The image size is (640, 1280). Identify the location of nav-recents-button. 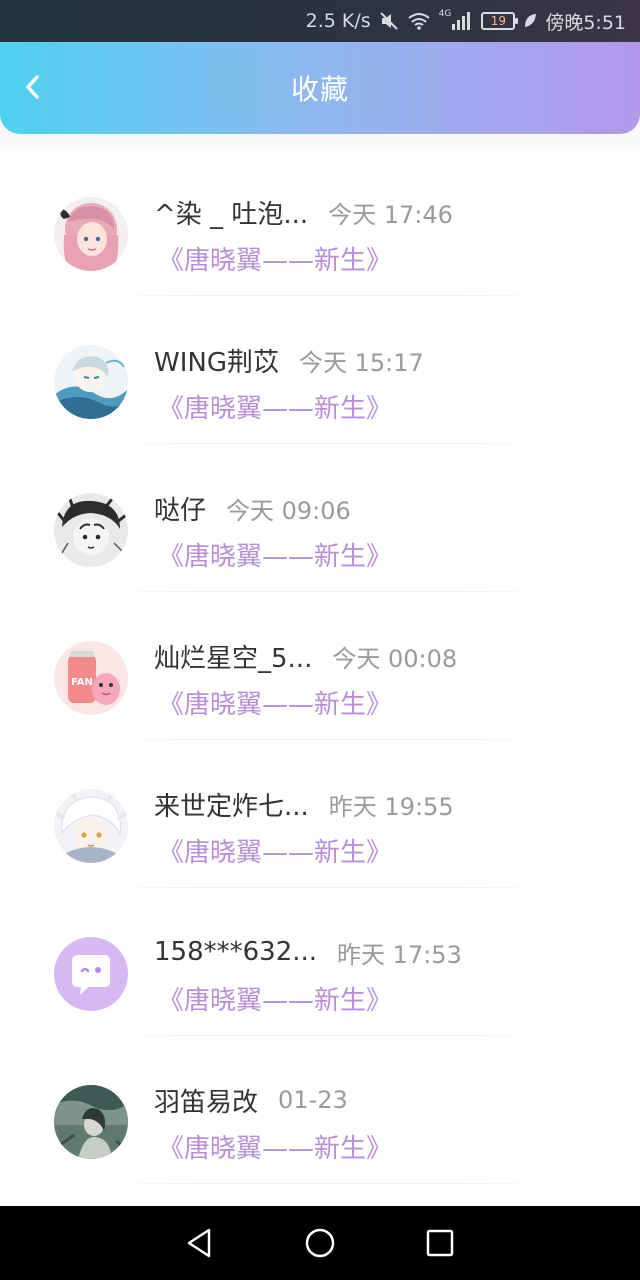
(440, 1243).